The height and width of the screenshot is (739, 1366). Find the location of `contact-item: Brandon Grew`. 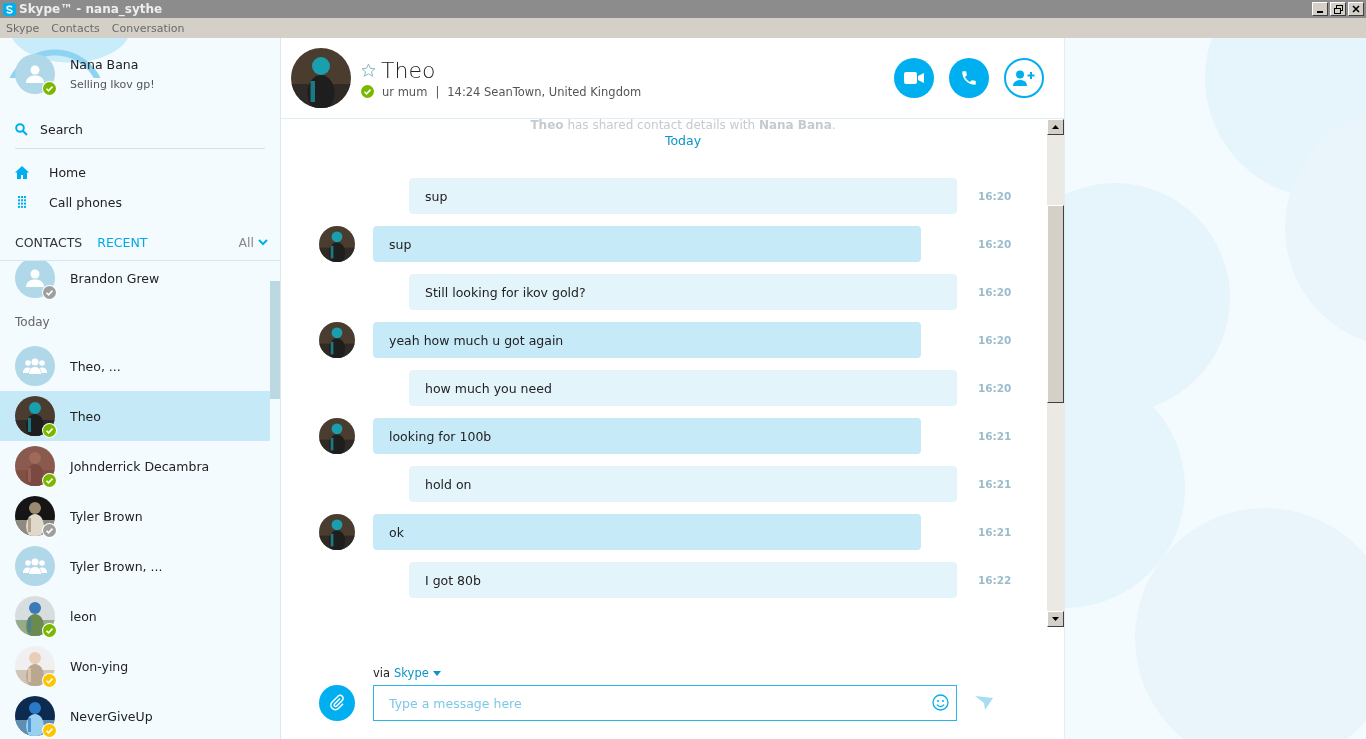

contact-item: Brandon Grew is located at coordinates (135, 282).